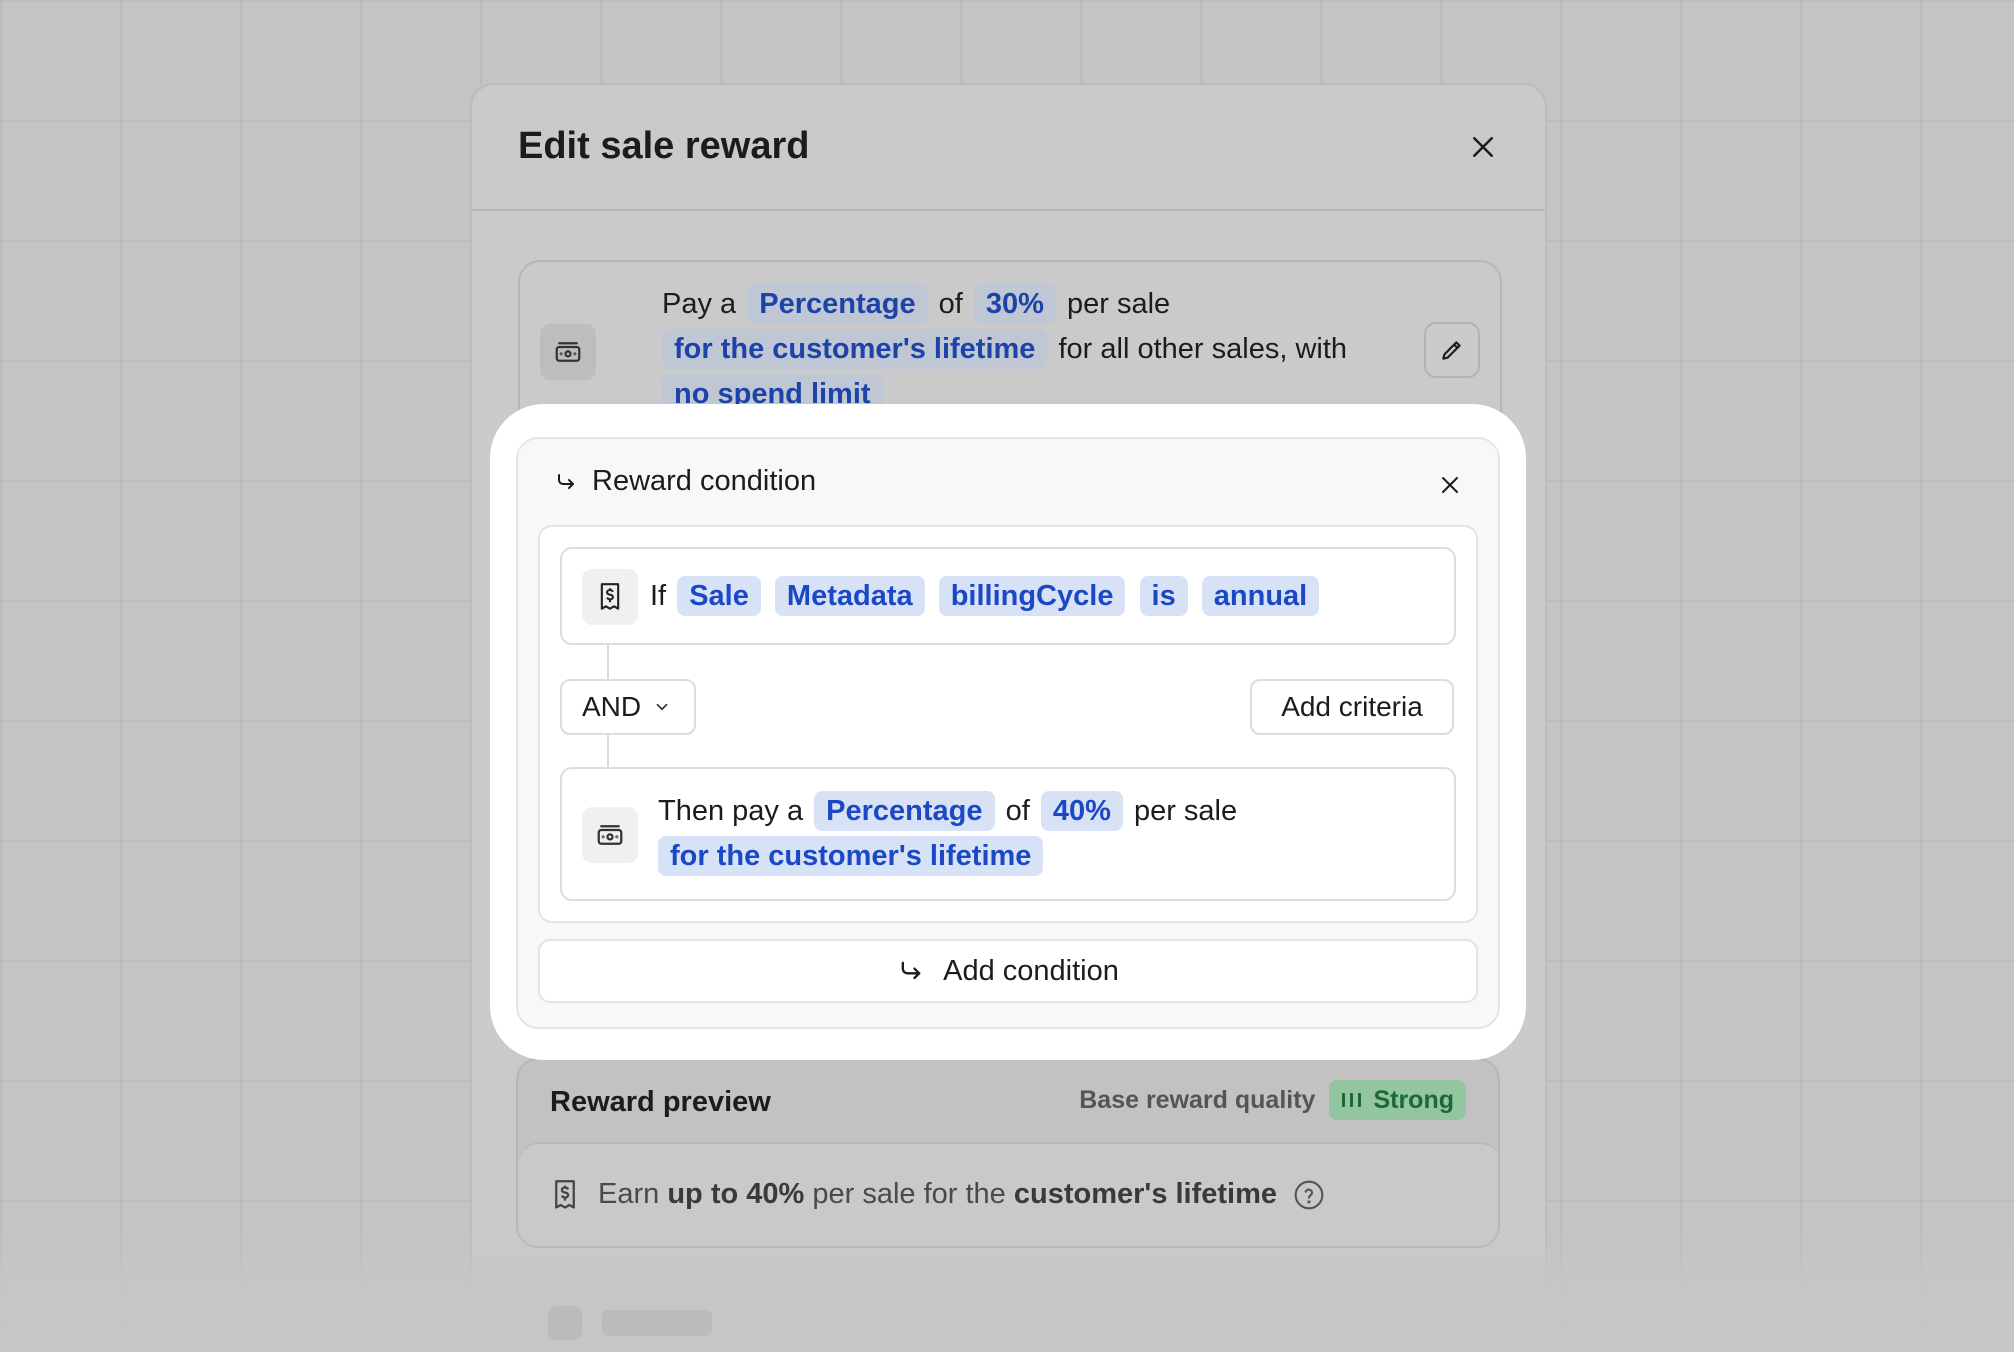 The image size is (2014, 1352). I want to click on summary-text: per sale, so click(1119, 304).